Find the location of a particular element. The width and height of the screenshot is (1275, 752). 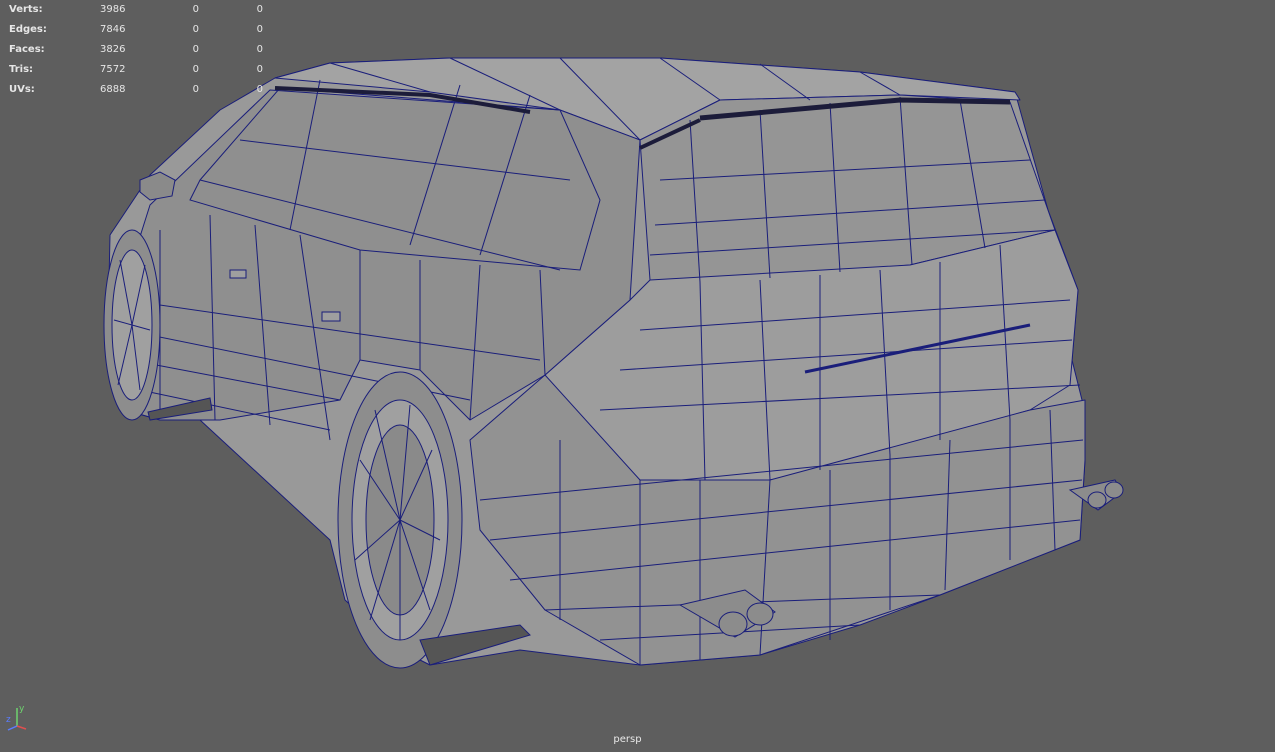

hud-label: Verts: is located at coordinates (26, 9).